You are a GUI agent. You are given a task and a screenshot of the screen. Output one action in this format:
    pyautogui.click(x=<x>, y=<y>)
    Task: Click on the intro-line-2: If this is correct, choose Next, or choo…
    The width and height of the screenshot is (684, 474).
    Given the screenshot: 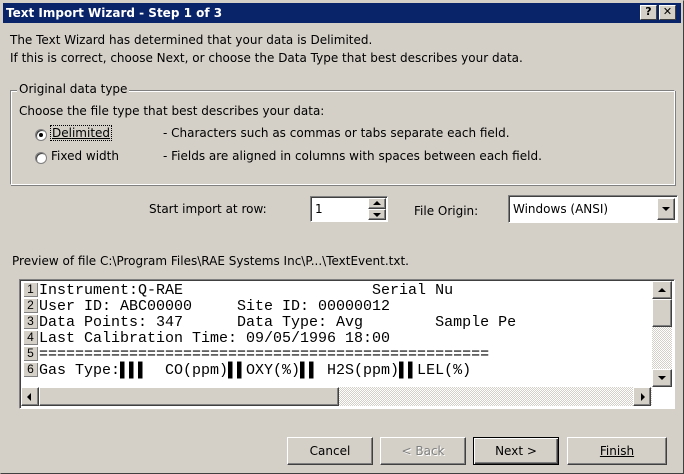 What is the action you would take?
    pyautogui.click(x=266, y=58)
    